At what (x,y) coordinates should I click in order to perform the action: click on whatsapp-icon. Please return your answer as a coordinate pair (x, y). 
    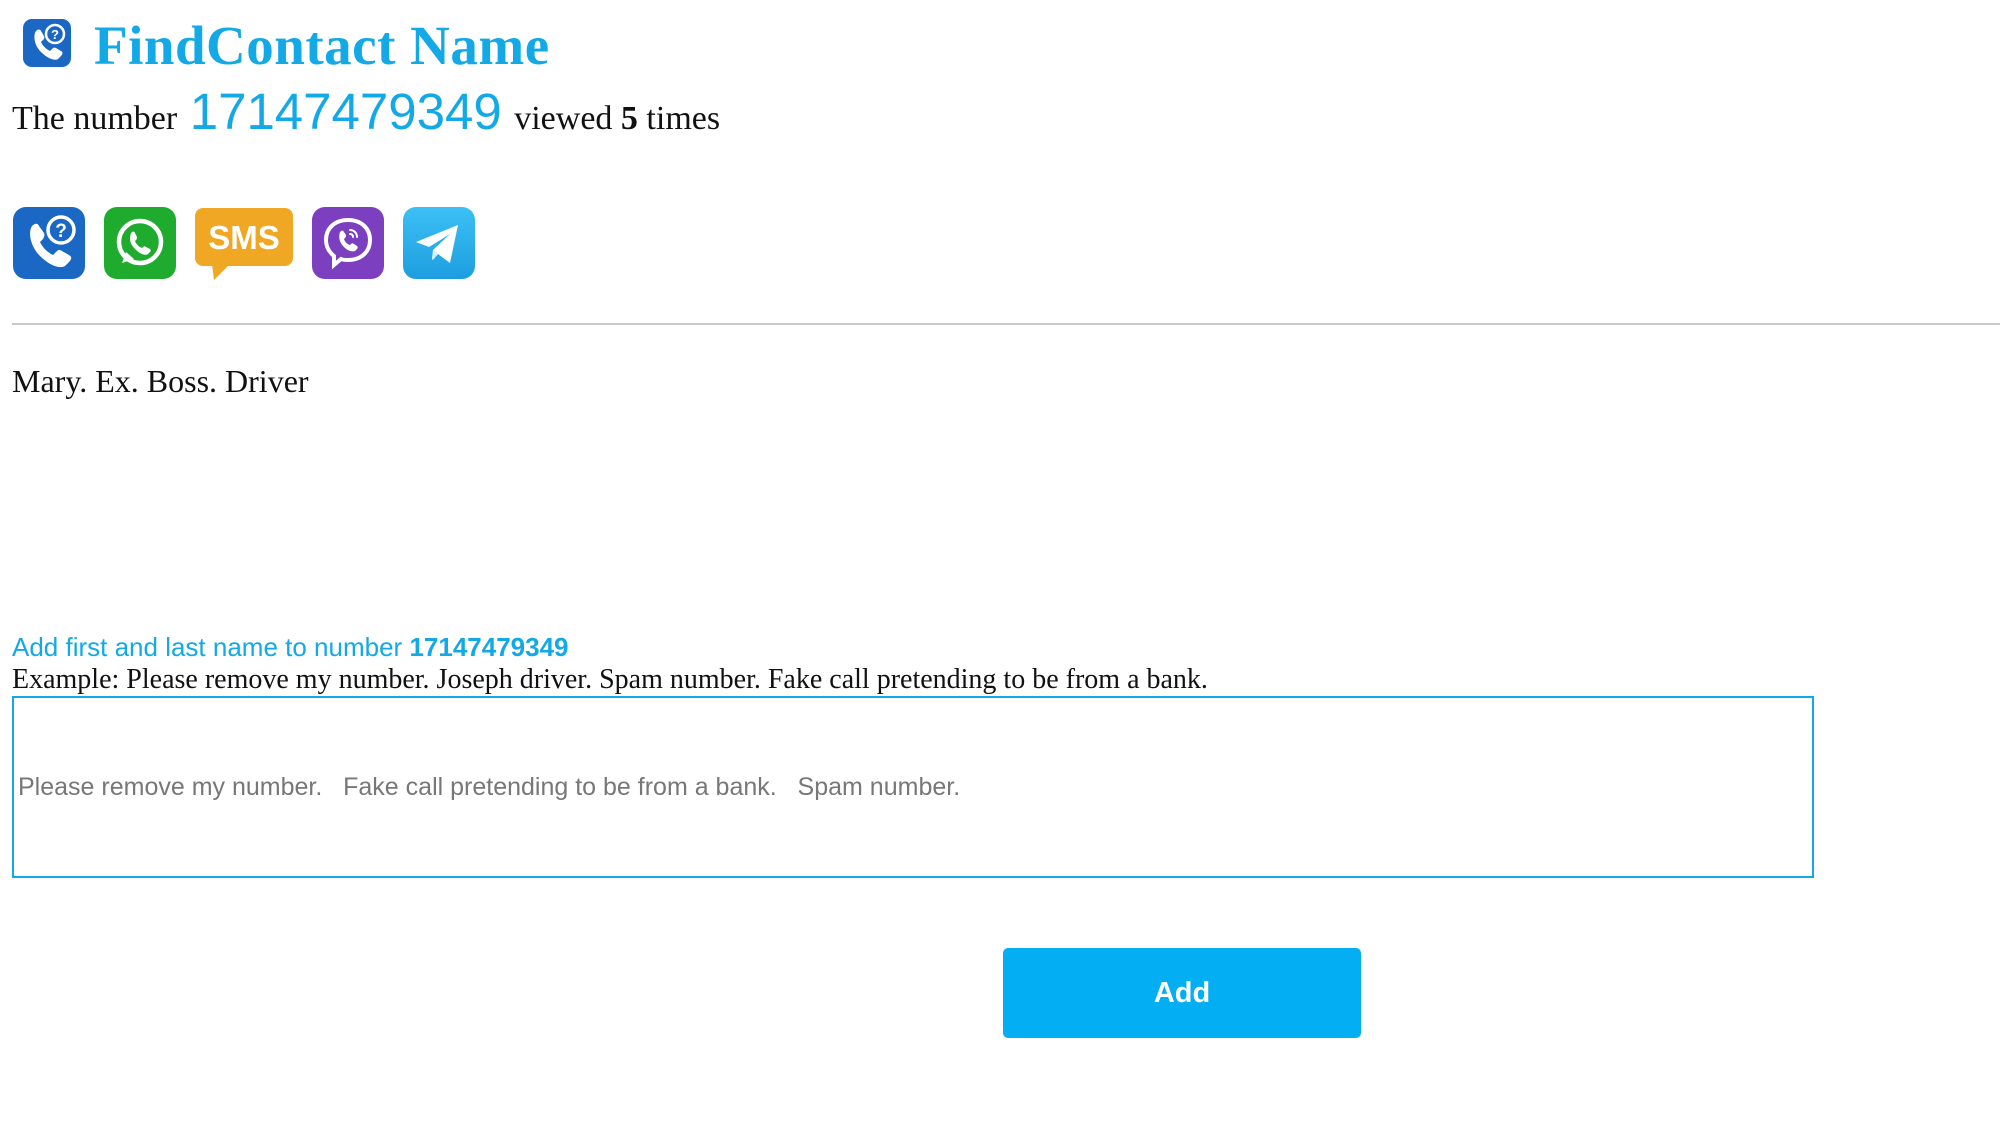
    Looking at the image, I should click on (140, 243).